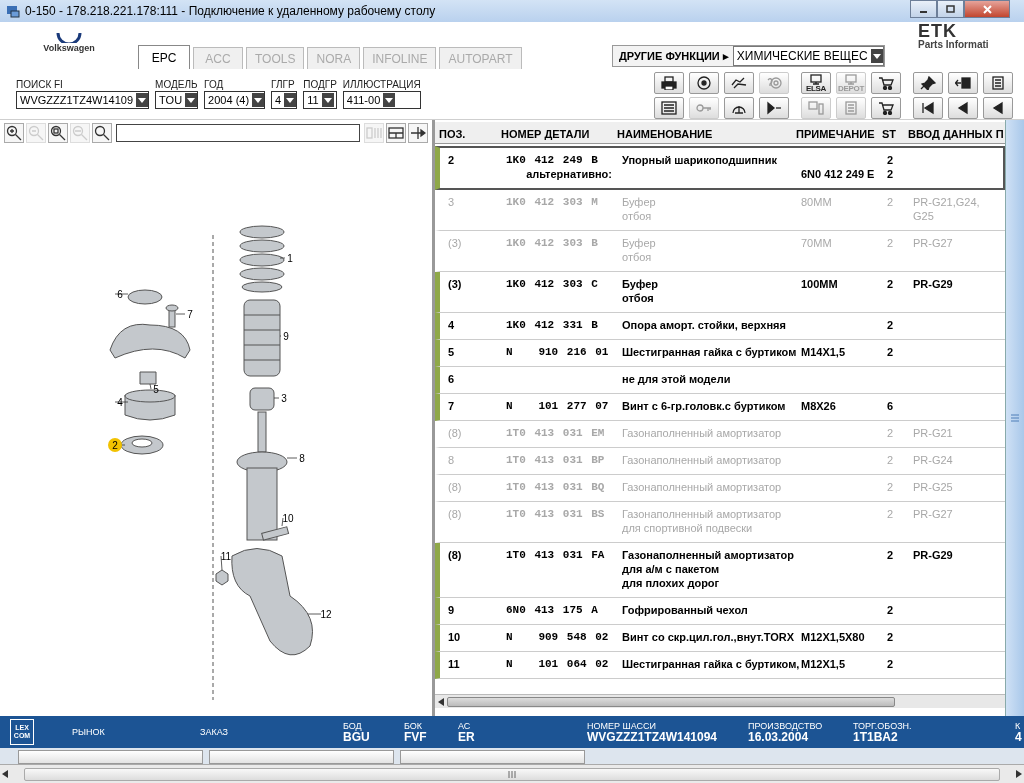 The image size is (1024, 783). I want to click on grip-icon, so click(1015, 418).